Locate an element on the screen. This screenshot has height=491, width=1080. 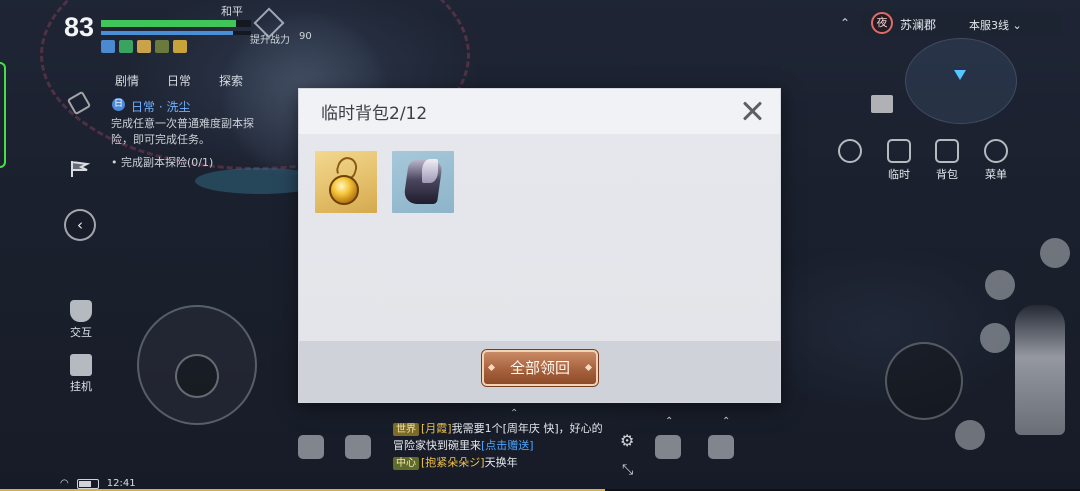
chat-link: [点击赠送] is located at coordinates (507, 445).